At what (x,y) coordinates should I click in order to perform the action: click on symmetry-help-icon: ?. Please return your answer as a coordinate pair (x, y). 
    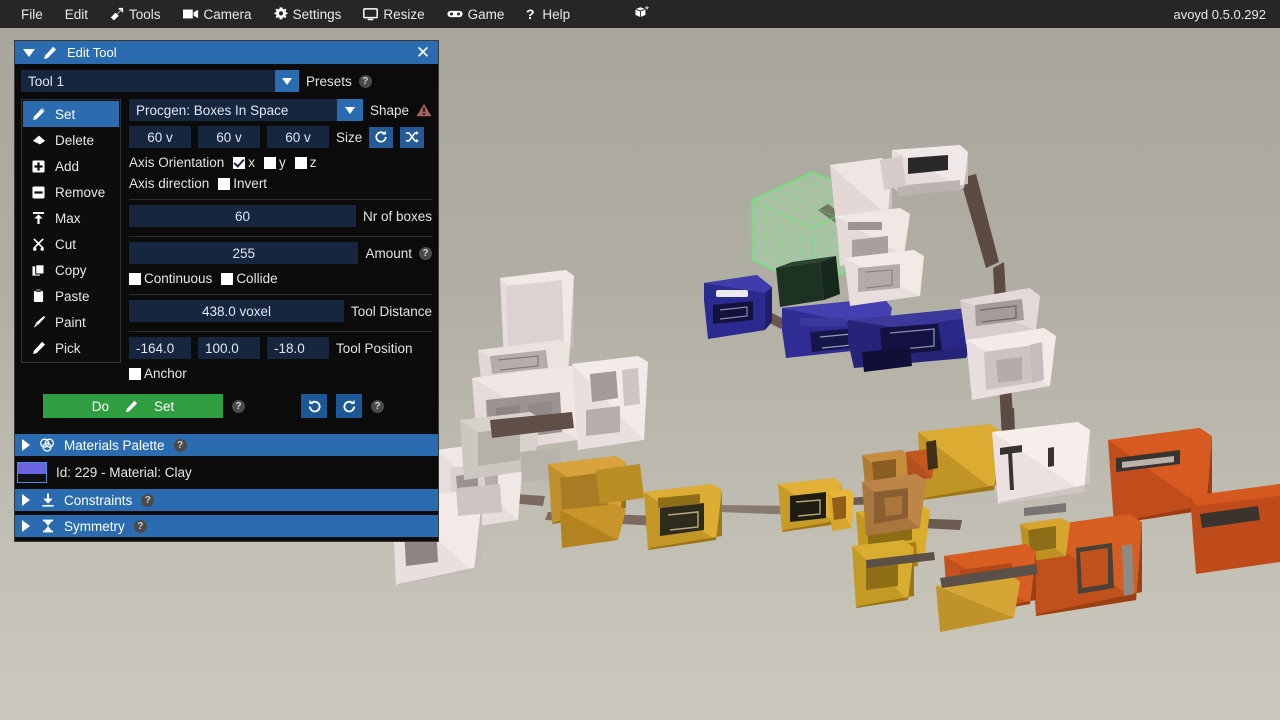
    Looking at the image, I should click on (140, 526).